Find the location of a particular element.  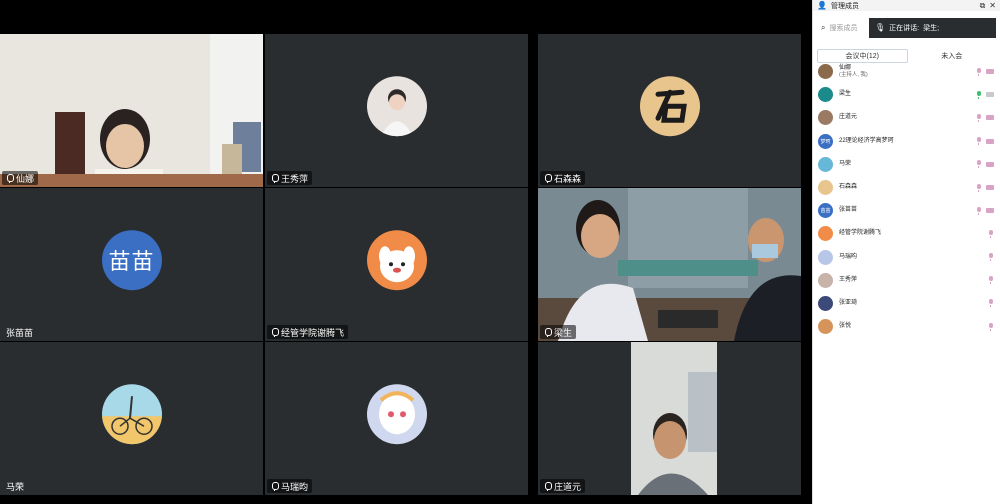

video-tile-4: 苗苗 张苗苗 is located at coordinates (131, 264).